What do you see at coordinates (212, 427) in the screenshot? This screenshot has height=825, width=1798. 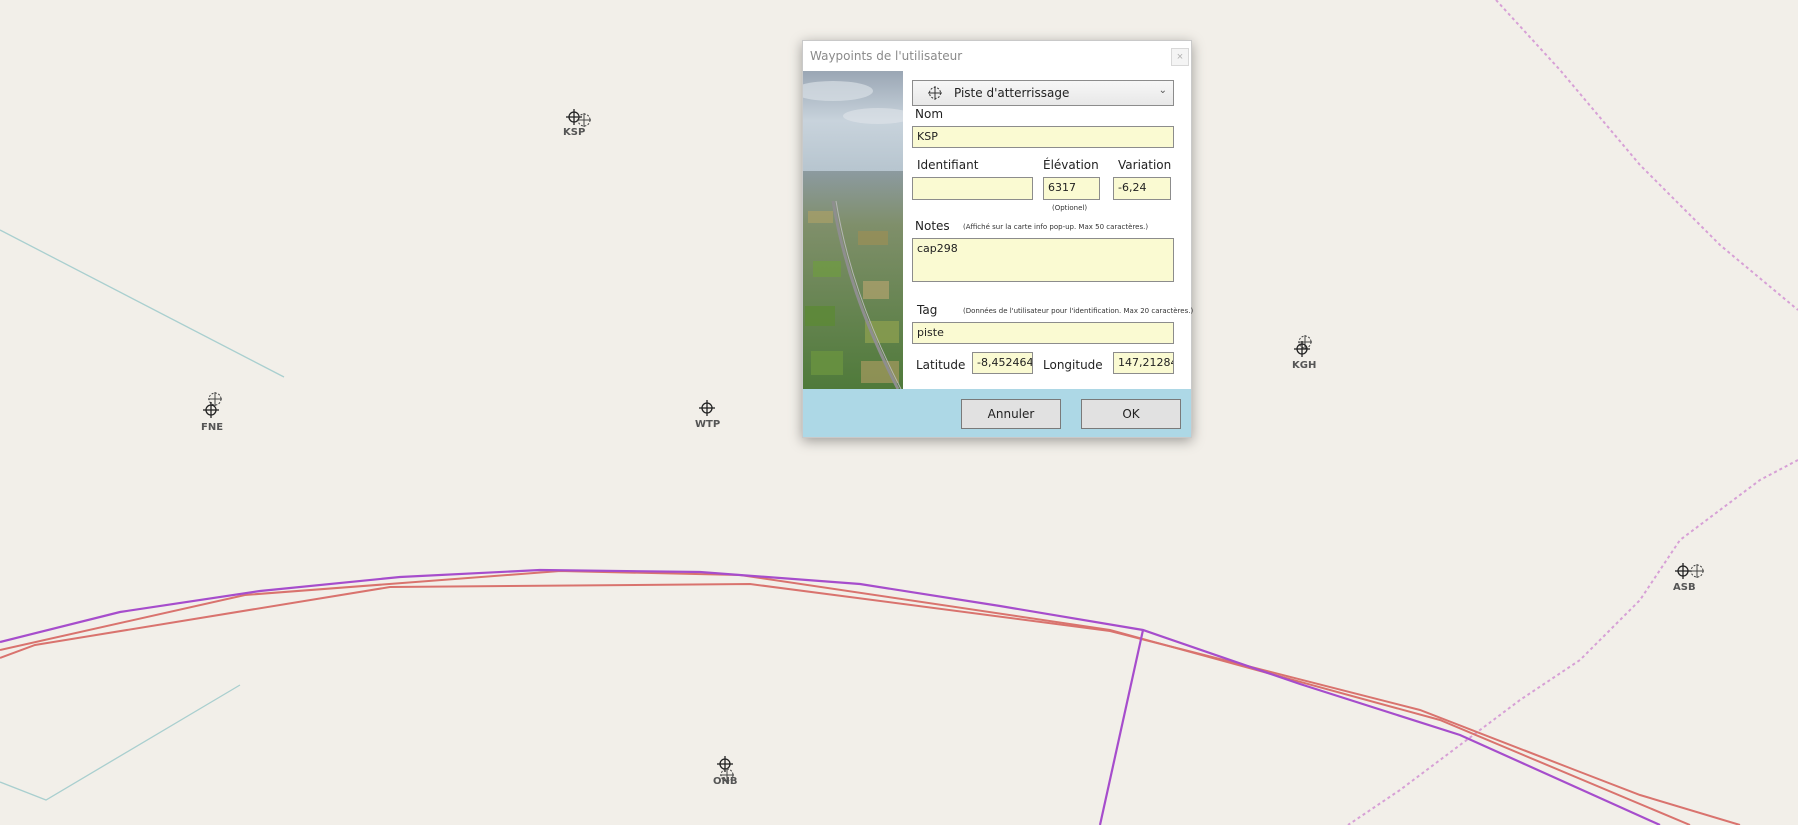 I see `waypoint-label: FNE` at bounding box center [212, 427].